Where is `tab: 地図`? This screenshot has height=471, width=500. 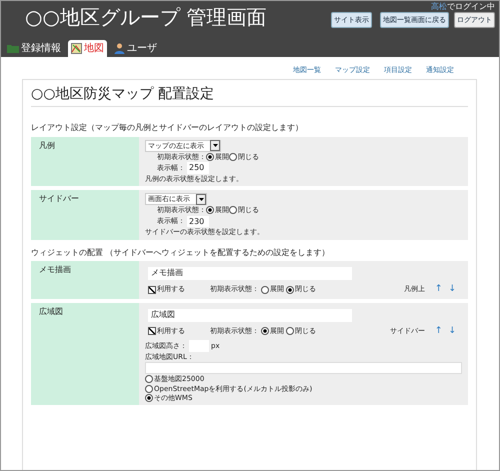 tab: 地図 is located at coordinates (87, 48).